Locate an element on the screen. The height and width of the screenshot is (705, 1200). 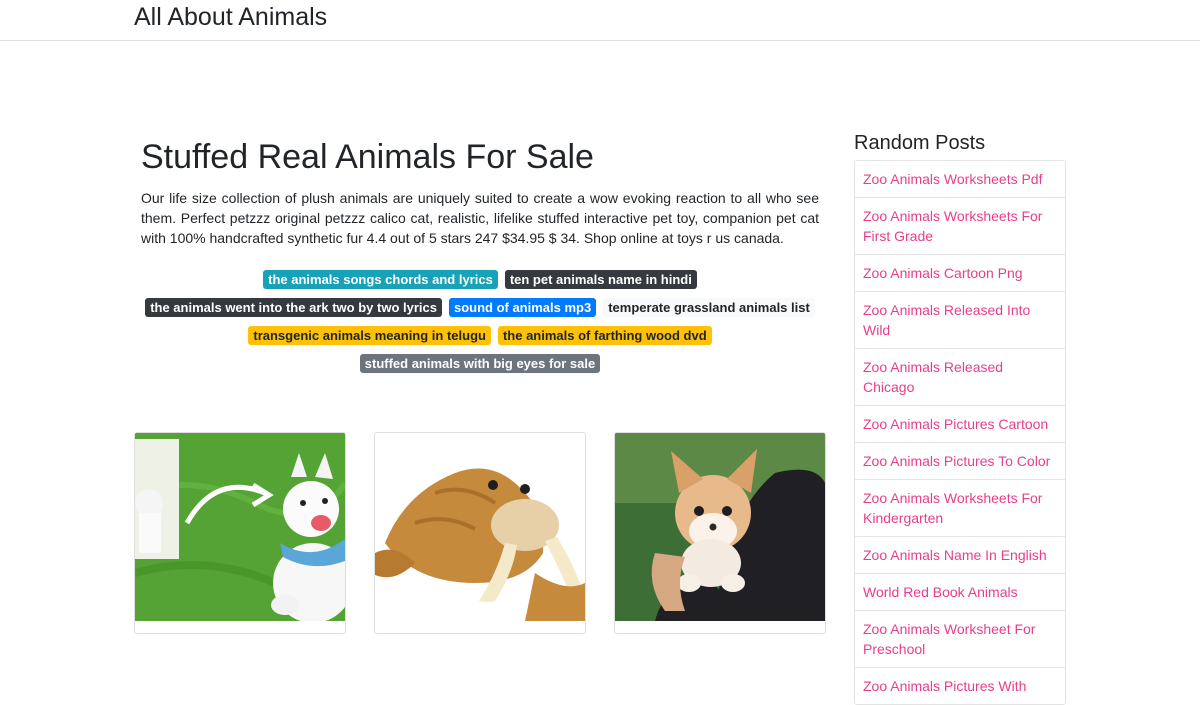
walrus-plush-image is located at coordinates (480, 527).